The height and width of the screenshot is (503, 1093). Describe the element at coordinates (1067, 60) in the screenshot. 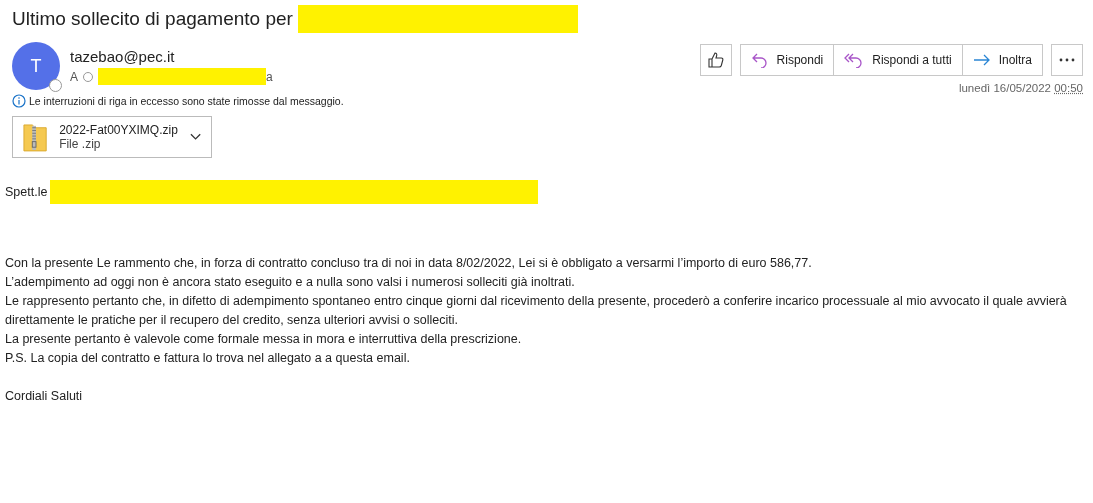

I see `more-icon` at that location.